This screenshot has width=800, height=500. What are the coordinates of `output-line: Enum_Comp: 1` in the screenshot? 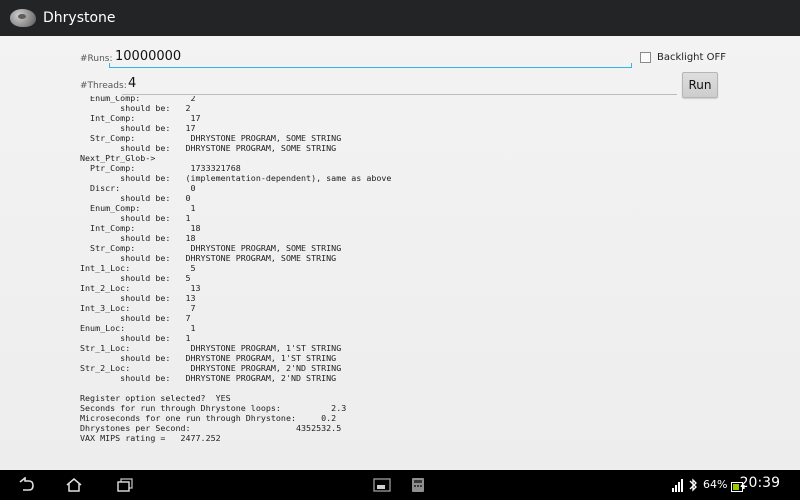 It's located at (143, 208).